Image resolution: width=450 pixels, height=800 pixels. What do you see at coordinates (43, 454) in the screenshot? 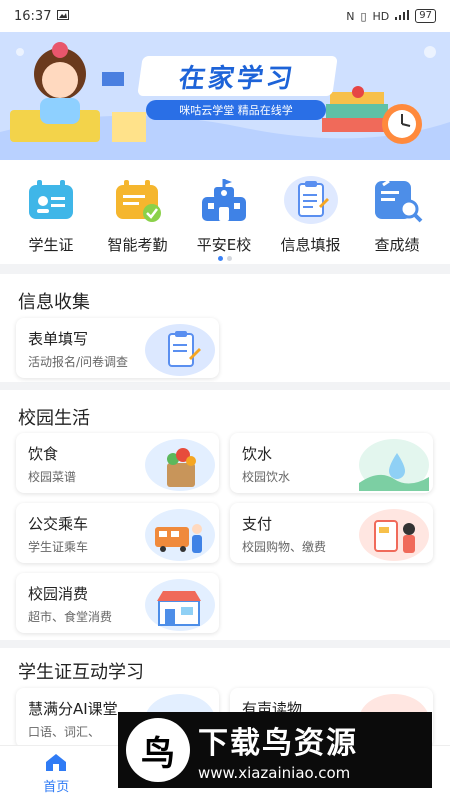
I see `card-title: 饮食` at bounding box center [43, 454].